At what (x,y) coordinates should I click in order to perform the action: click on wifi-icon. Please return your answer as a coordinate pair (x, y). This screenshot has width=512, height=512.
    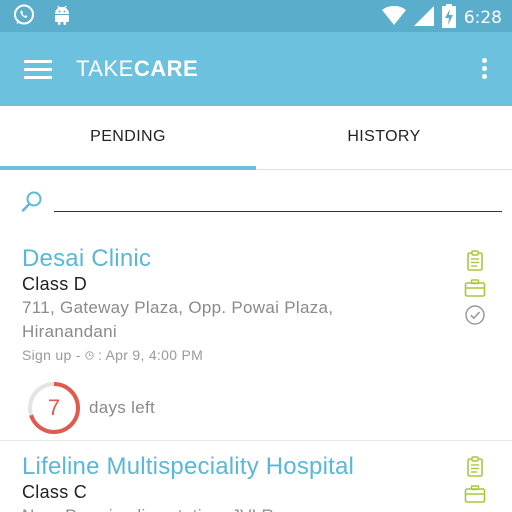
    Looking at the image, I should click on (393, 17).